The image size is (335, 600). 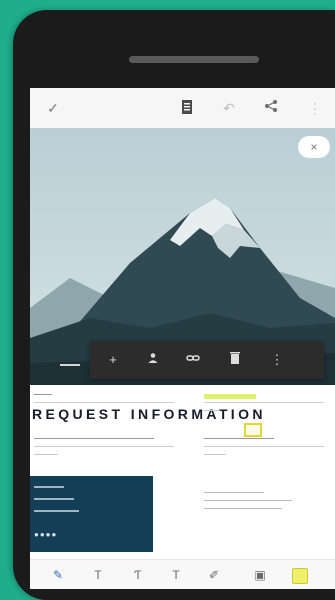 I want to click on phone-speaker, so click(x=194, y=59).